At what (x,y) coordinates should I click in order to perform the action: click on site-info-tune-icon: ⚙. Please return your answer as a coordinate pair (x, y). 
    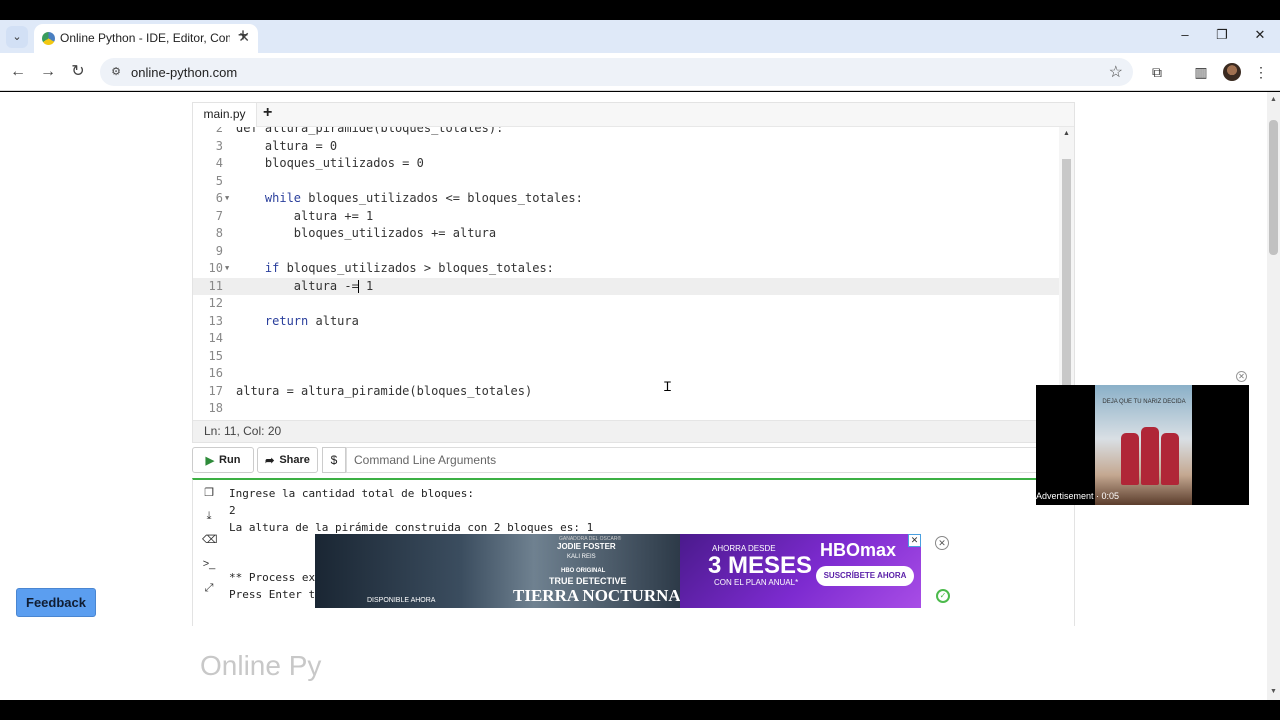
    Looking at the image, I should click on (116, 72).